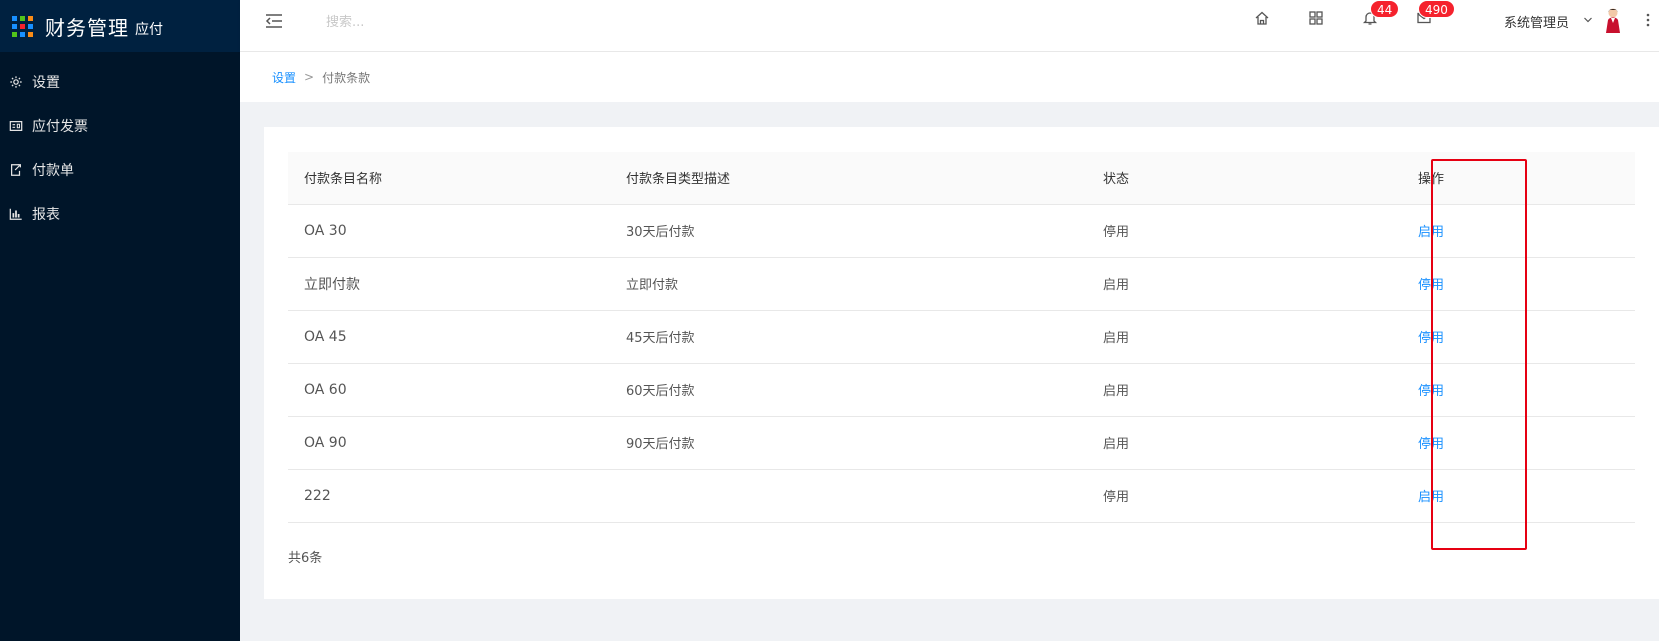 This screenshot has width=1659, height=641. What do you see at coordinates (46, 83) in the screenshot?
I see `sidebar-item-label: 设置` at bounding box center [46, 83].